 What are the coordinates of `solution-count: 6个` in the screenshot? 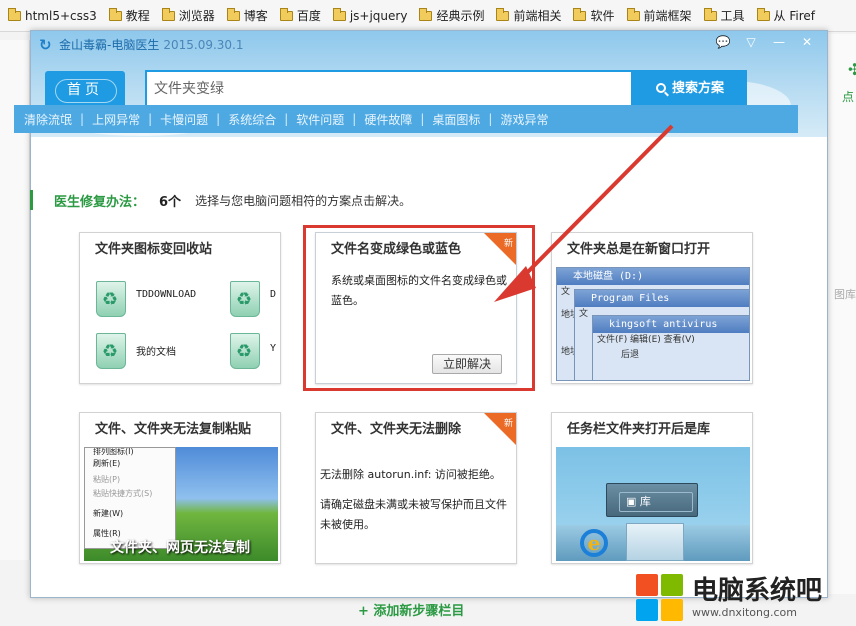 It's located at (170, 202).